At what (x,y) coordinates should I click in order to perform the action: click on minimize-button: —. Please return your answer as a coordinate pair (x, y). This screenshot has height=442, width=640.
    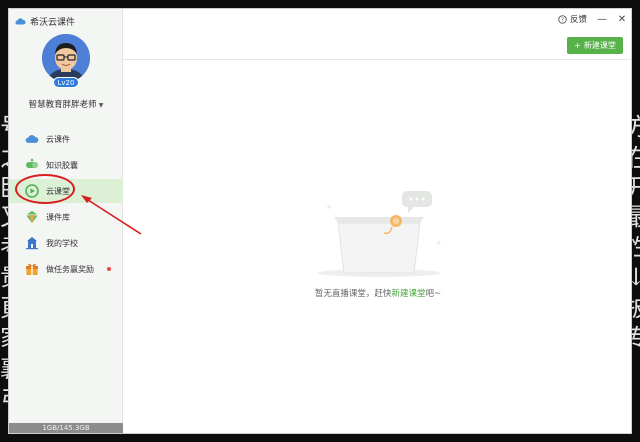
    Looking at the image, I should click on (602, 19).